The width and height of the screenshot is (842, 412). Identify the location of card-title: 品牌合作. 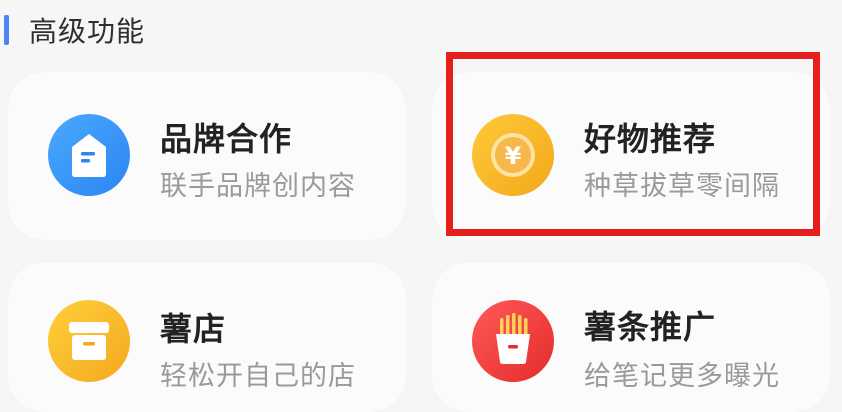
(226, 139).